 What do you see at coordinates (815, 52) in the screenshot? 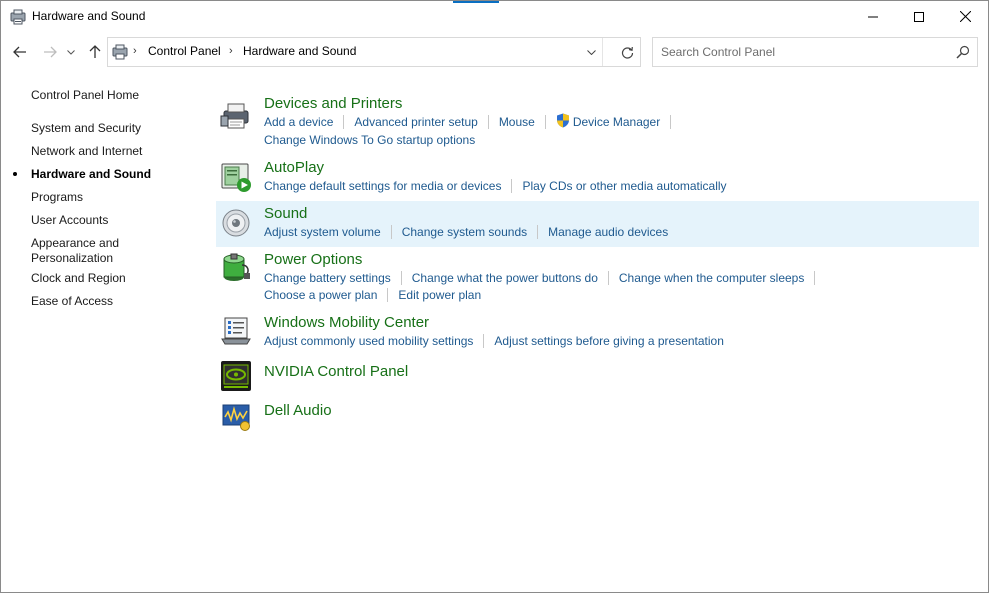
I see `search-box: Search Control Panel` at bounding box center [815, 52].